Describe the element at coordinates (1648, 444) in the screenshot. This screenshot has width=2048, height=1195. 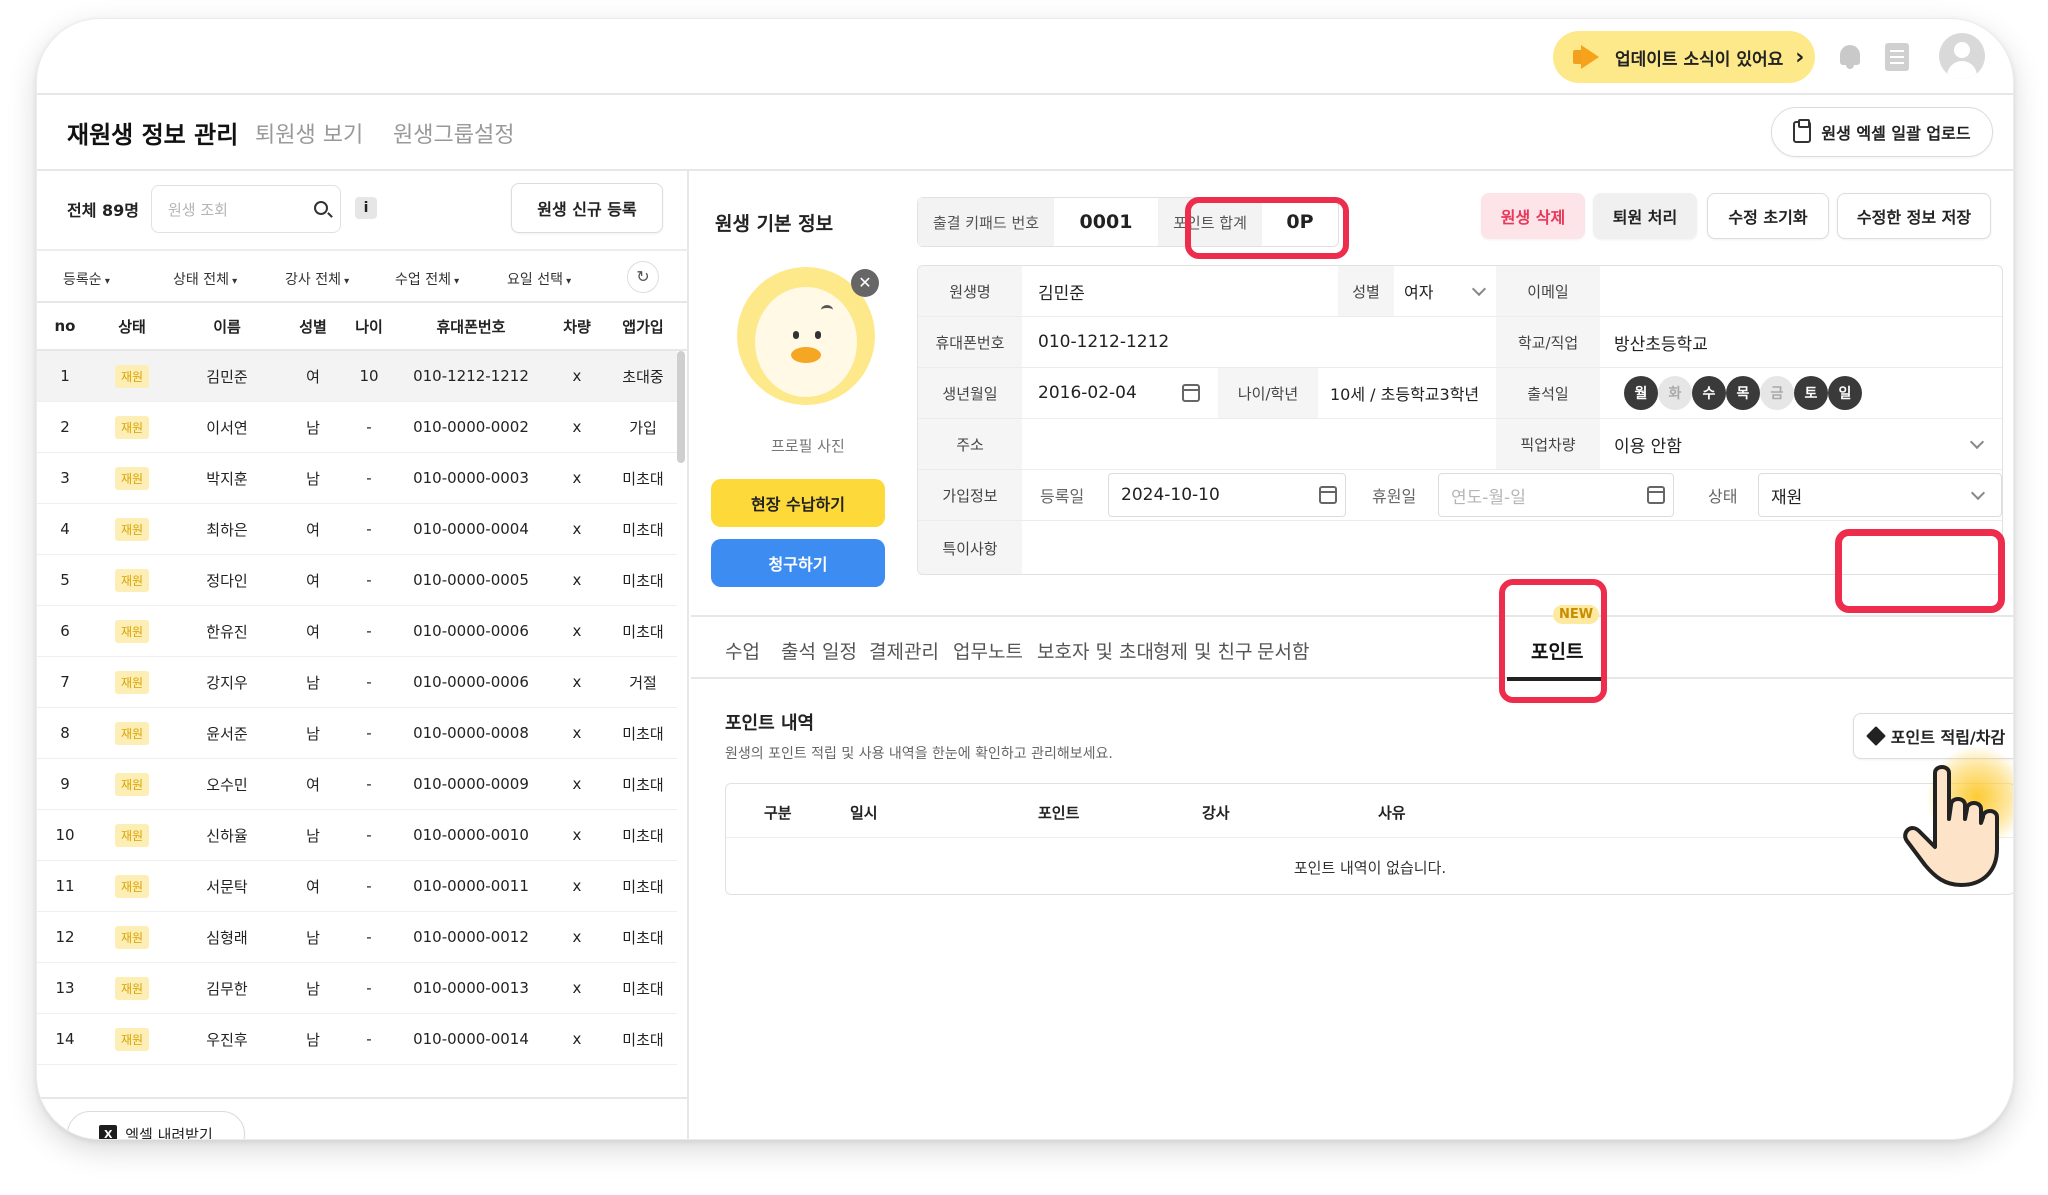
I see `pickup-select: 이용 안함` at that location.